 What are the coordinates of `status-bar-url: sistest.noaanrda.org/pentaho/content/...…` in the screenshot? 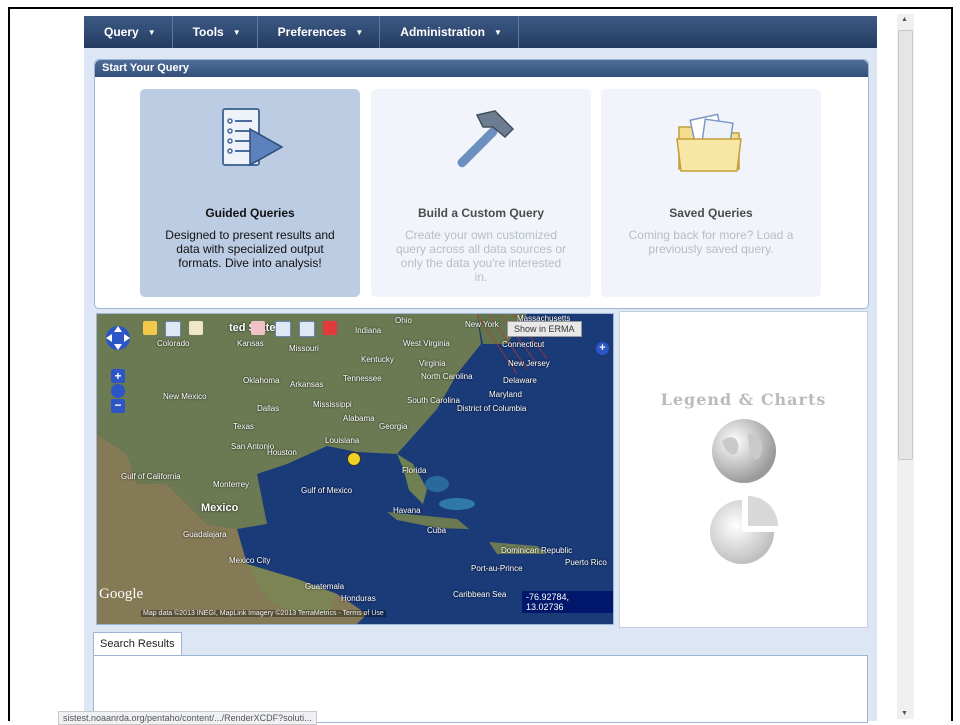 It's located at (187, 718).